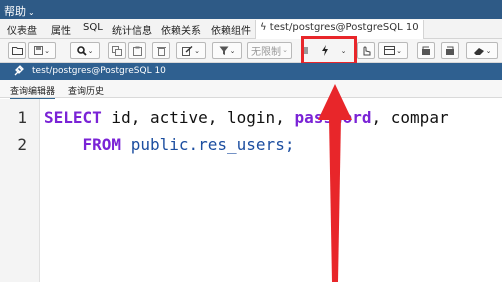  I want to click on execute-highlight-box, so click(329, 50).